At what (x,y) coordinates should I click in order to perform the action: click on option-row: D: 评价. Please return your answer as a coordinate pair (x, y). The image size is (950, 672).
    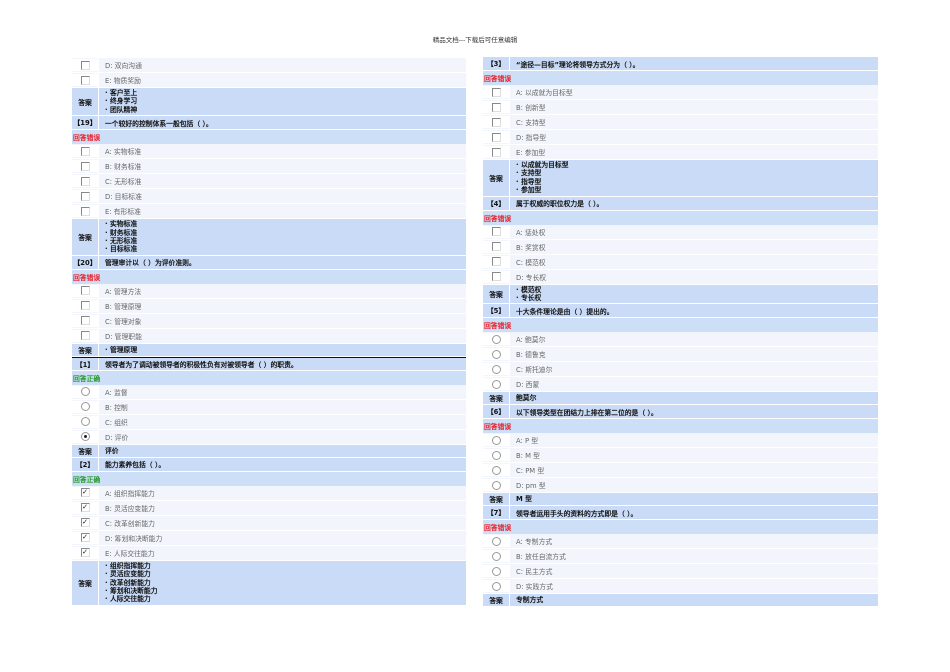
    Looking at the image, I should click on (269, 437).